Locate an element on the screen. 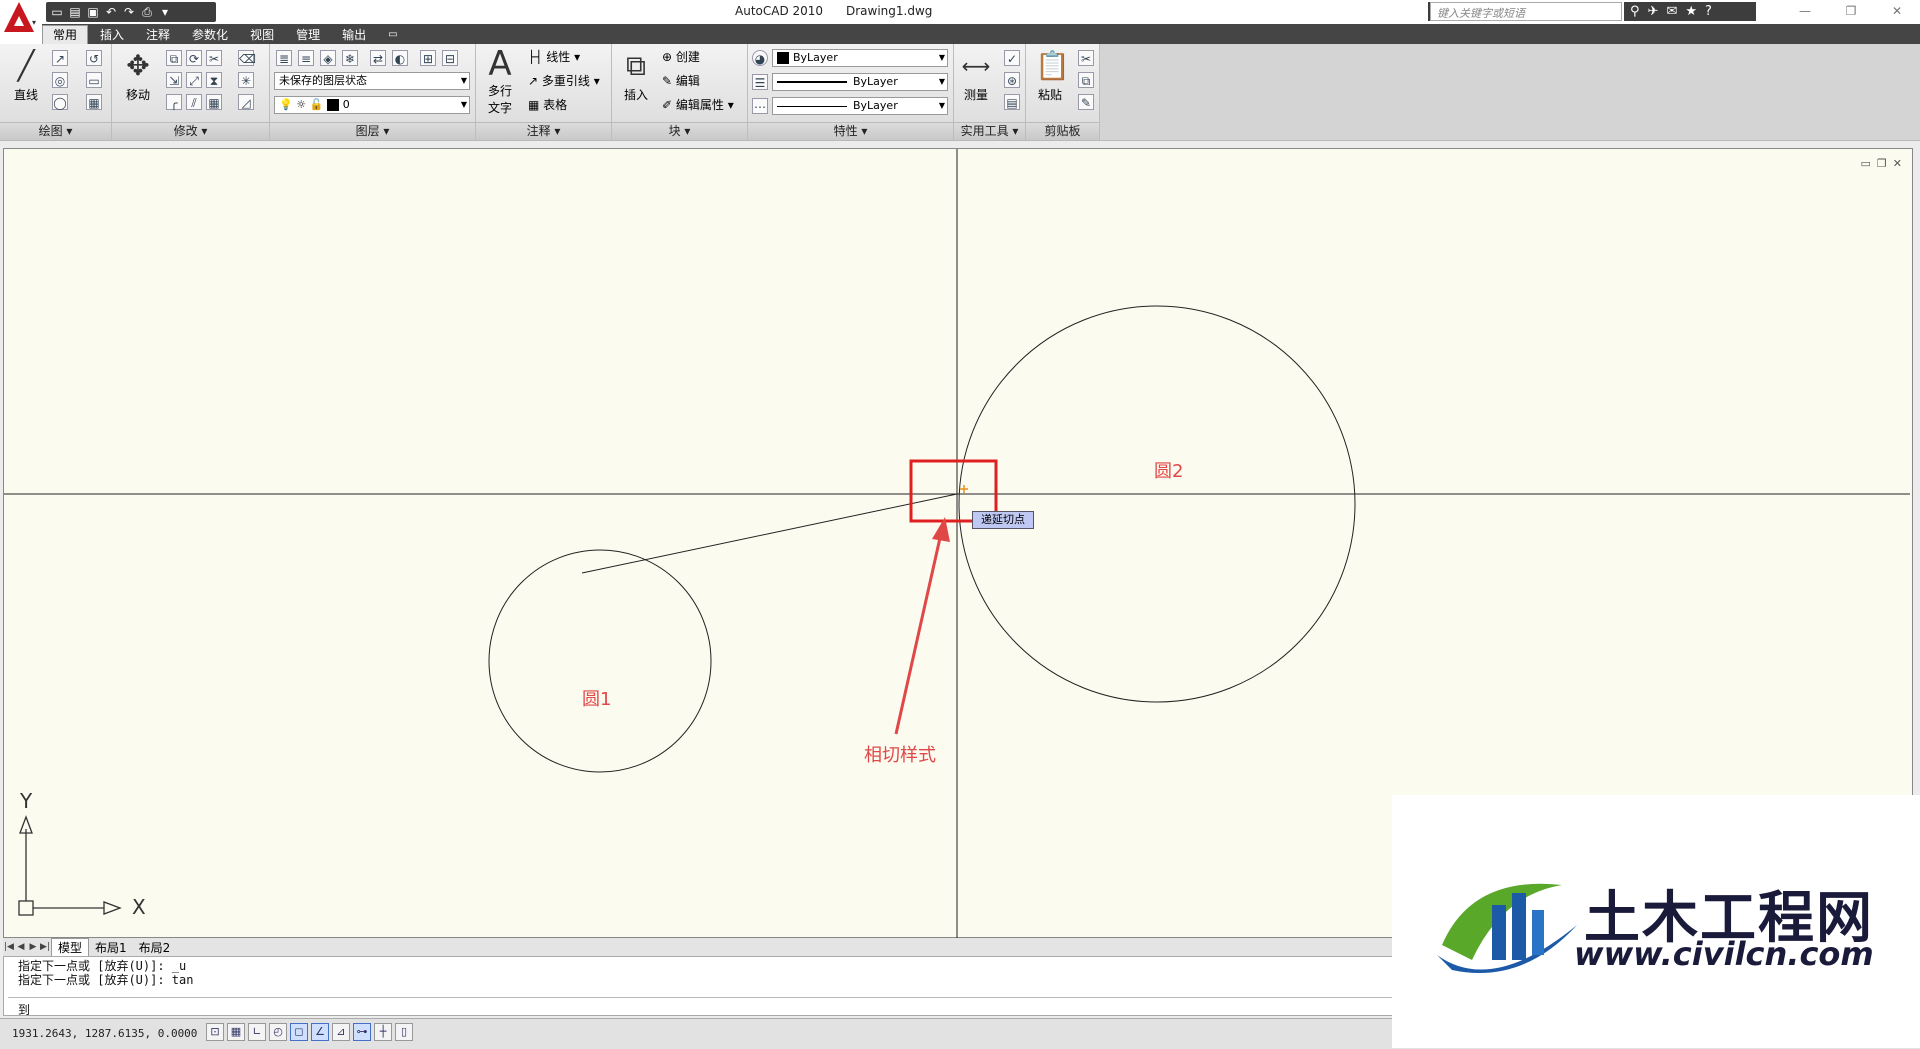 Image resolution: width=1920 pixels, height=1049 pixels. panel-annotation-title: 注释 ▾ is located at coordinates (543, 131).